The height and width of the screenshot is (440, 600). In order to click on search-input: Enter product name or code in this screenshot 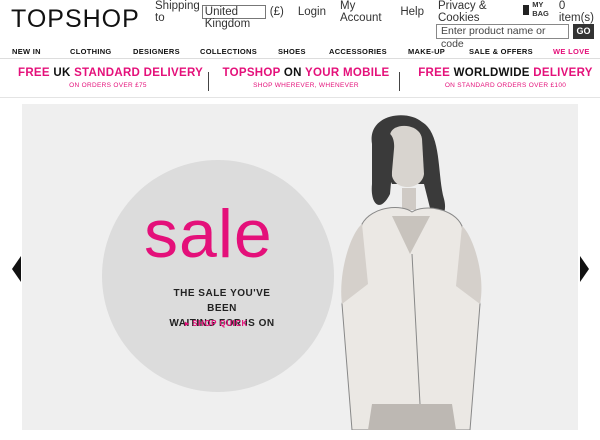, I will do `click(502, 37)`.